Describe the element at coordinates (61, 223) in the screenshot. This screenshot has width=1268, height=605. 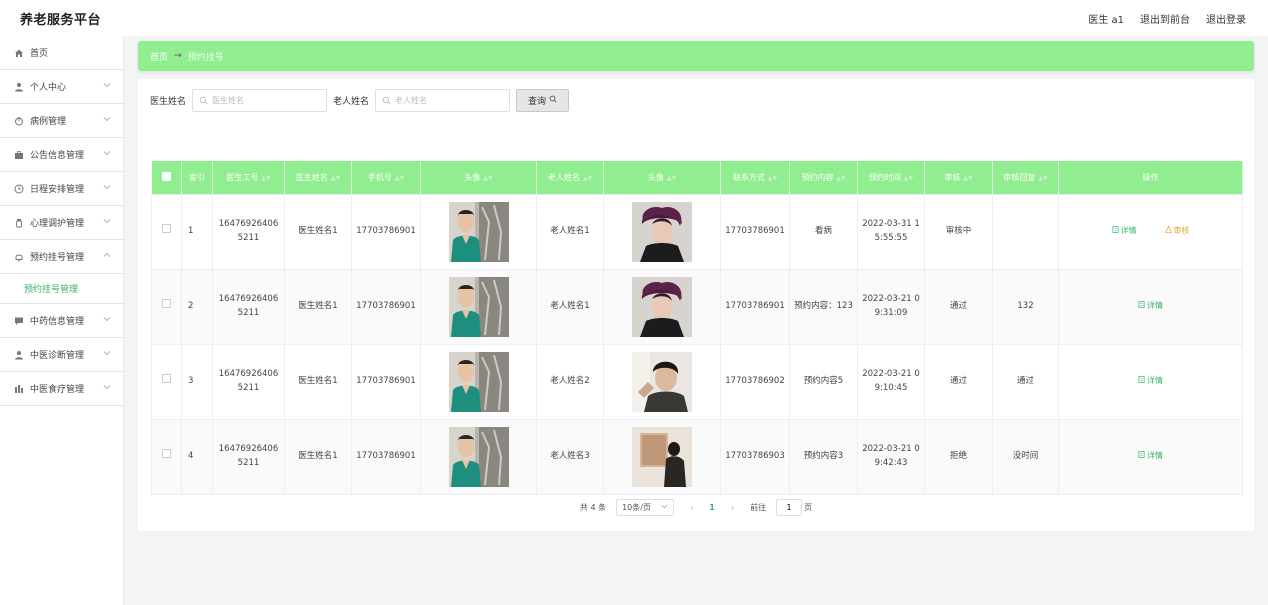
I see `sidebar-item-psychology: 心理调护管理` at that location.